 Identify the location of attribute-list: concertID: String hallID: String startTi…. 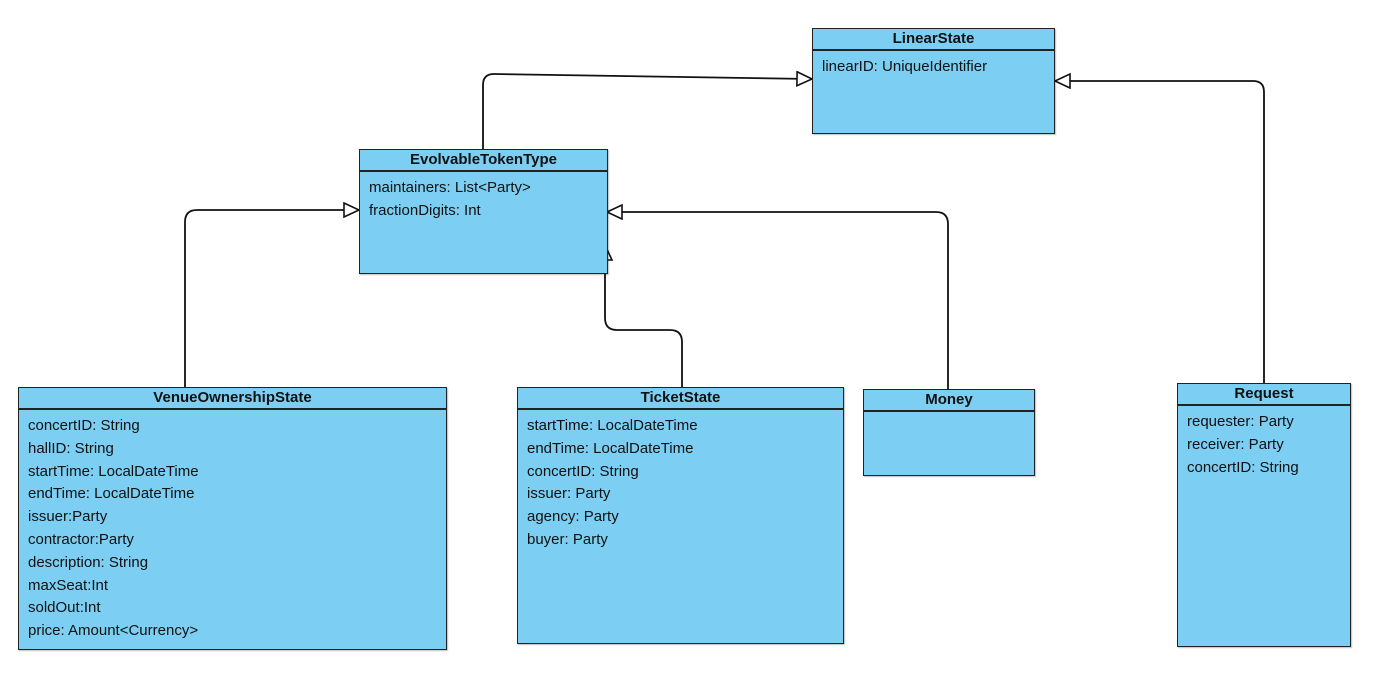
(232, 529).